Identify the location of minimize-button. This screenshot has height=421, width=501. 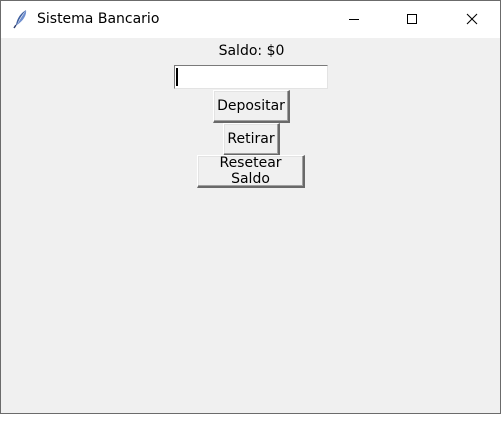
(354, 19).